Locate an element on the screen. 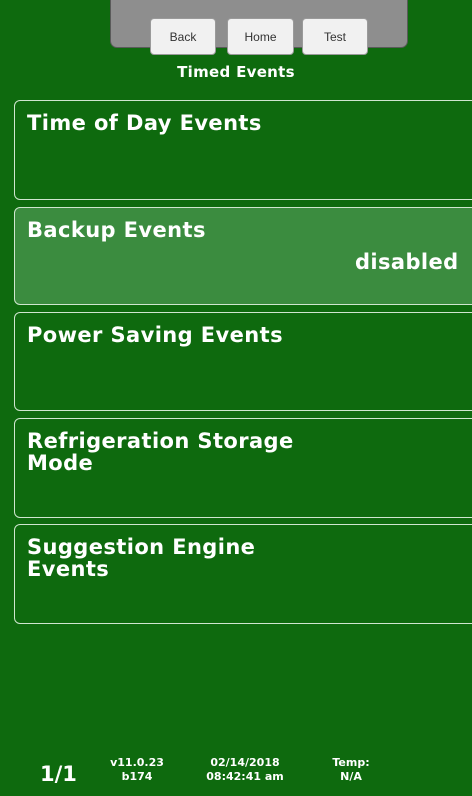 The height and width of the screenshot is (796, 472). menu-item-label: Time of Day Events is located at coordinates (144, 123).